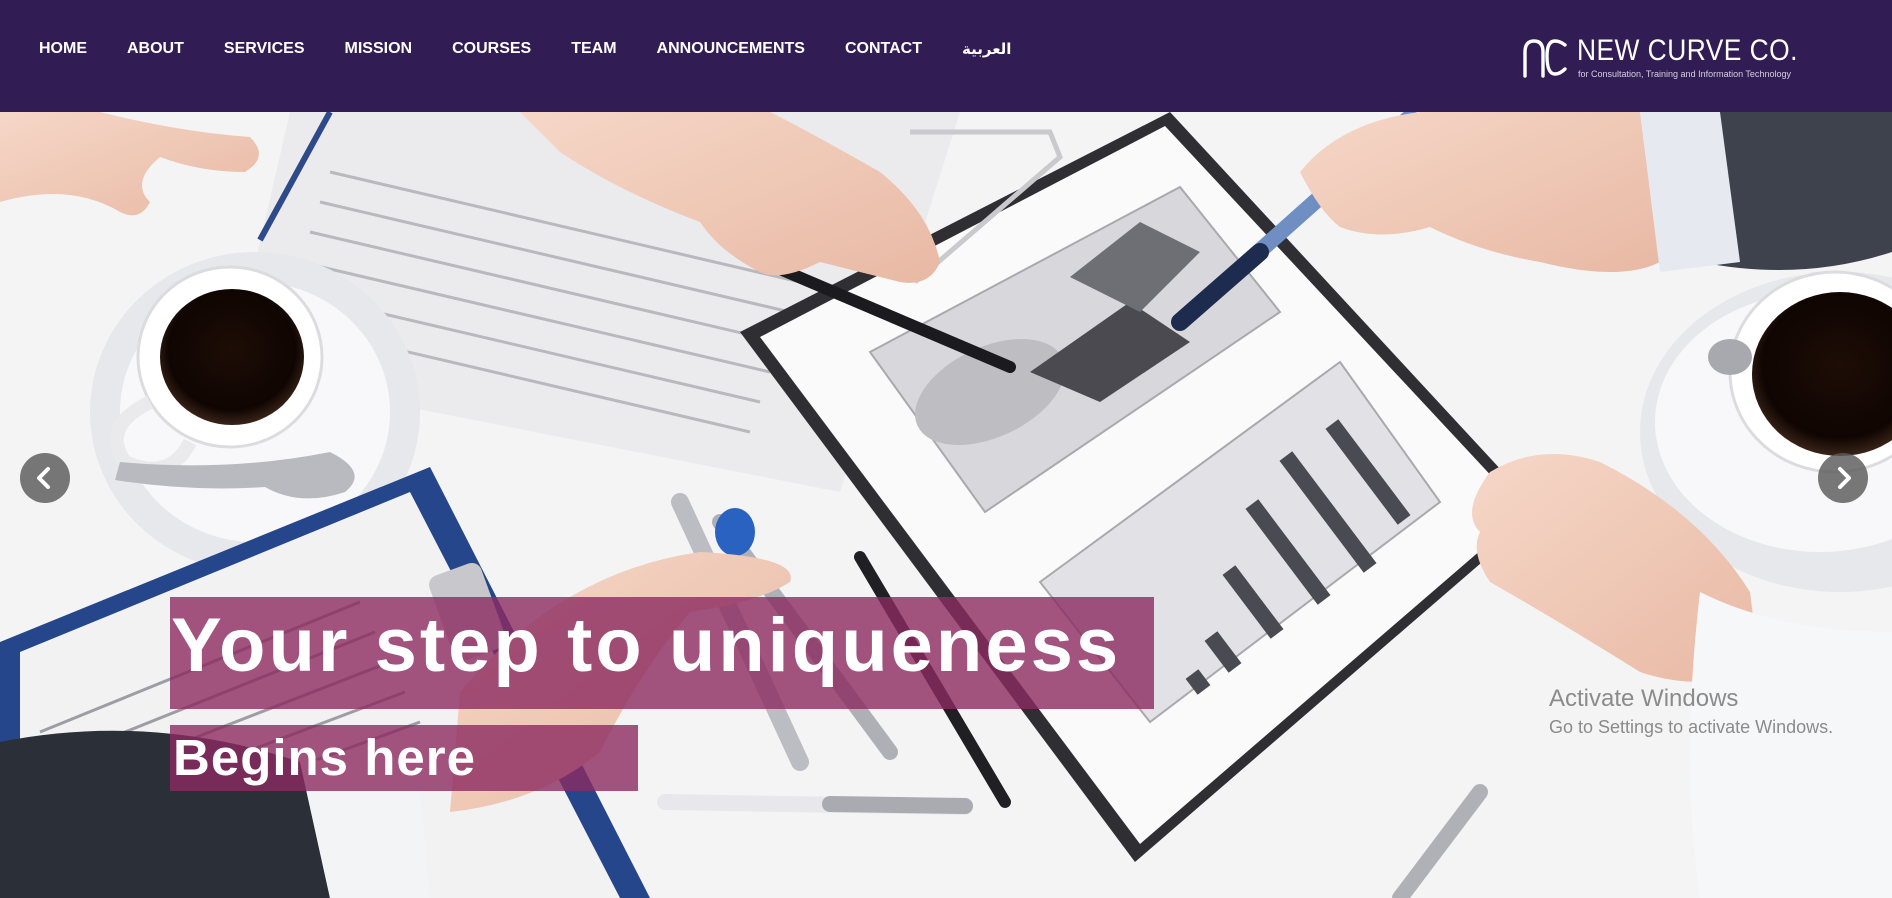 The width and height of the screenshot is (1892, 898). I want to click on logo-name: NEW CURVE CO., so click(1687, 50).